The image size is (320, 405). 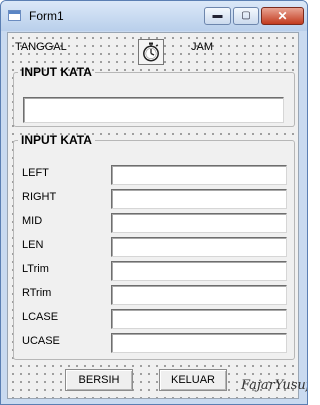 I want to click on len-result-field, so click(x=199, y=247).